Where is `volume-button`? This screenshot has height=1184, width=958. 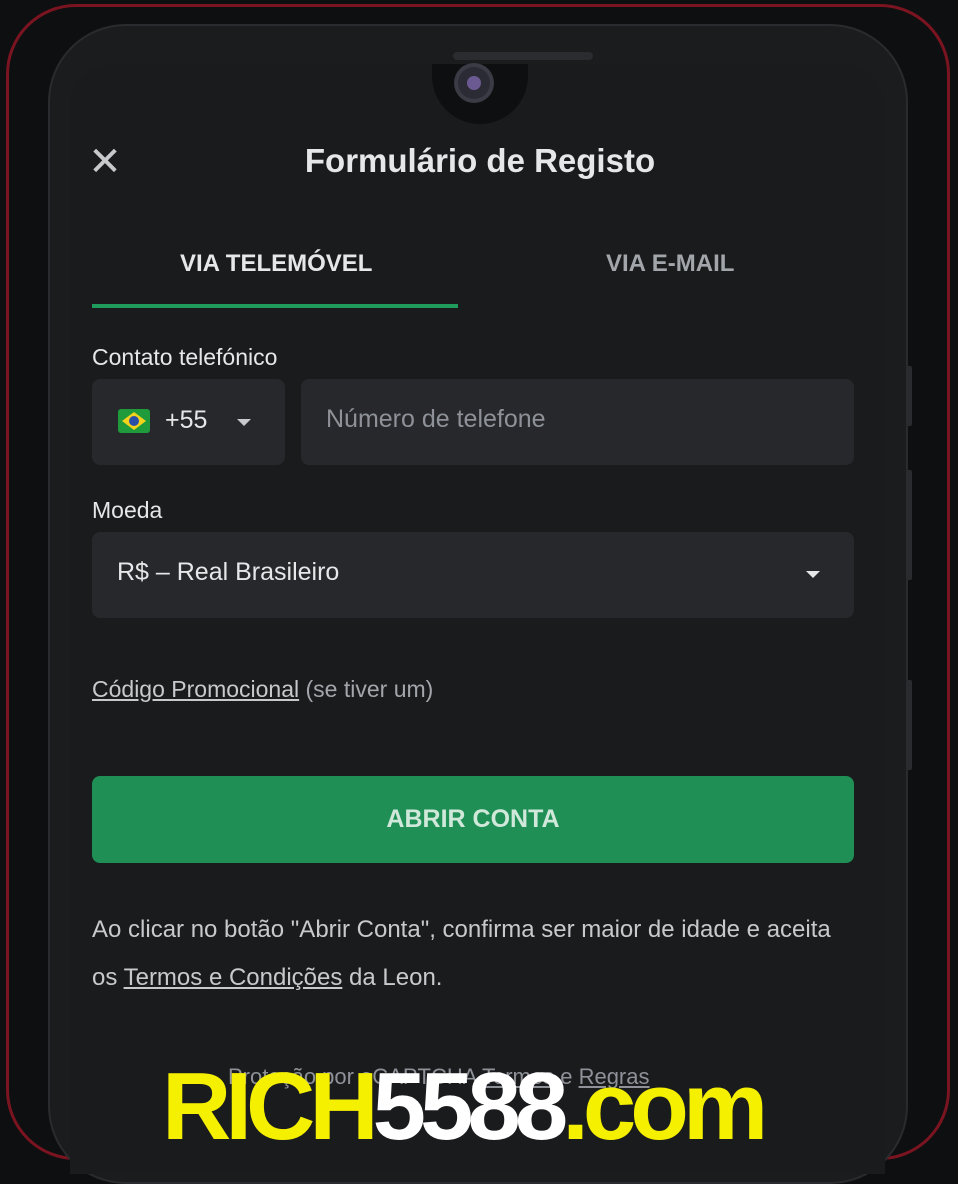
volume-button is located at coordinates (909, 396).